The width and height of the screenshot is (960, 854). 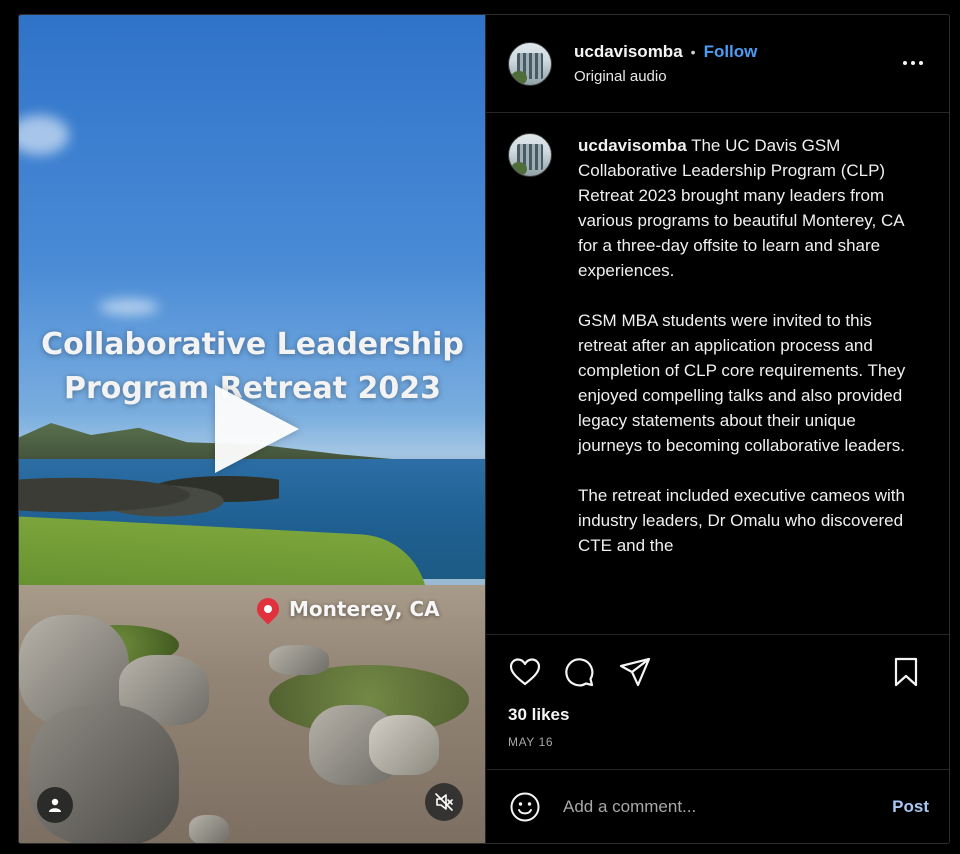 I want to click on comment-bar: Post, so click(x=718, y=806).